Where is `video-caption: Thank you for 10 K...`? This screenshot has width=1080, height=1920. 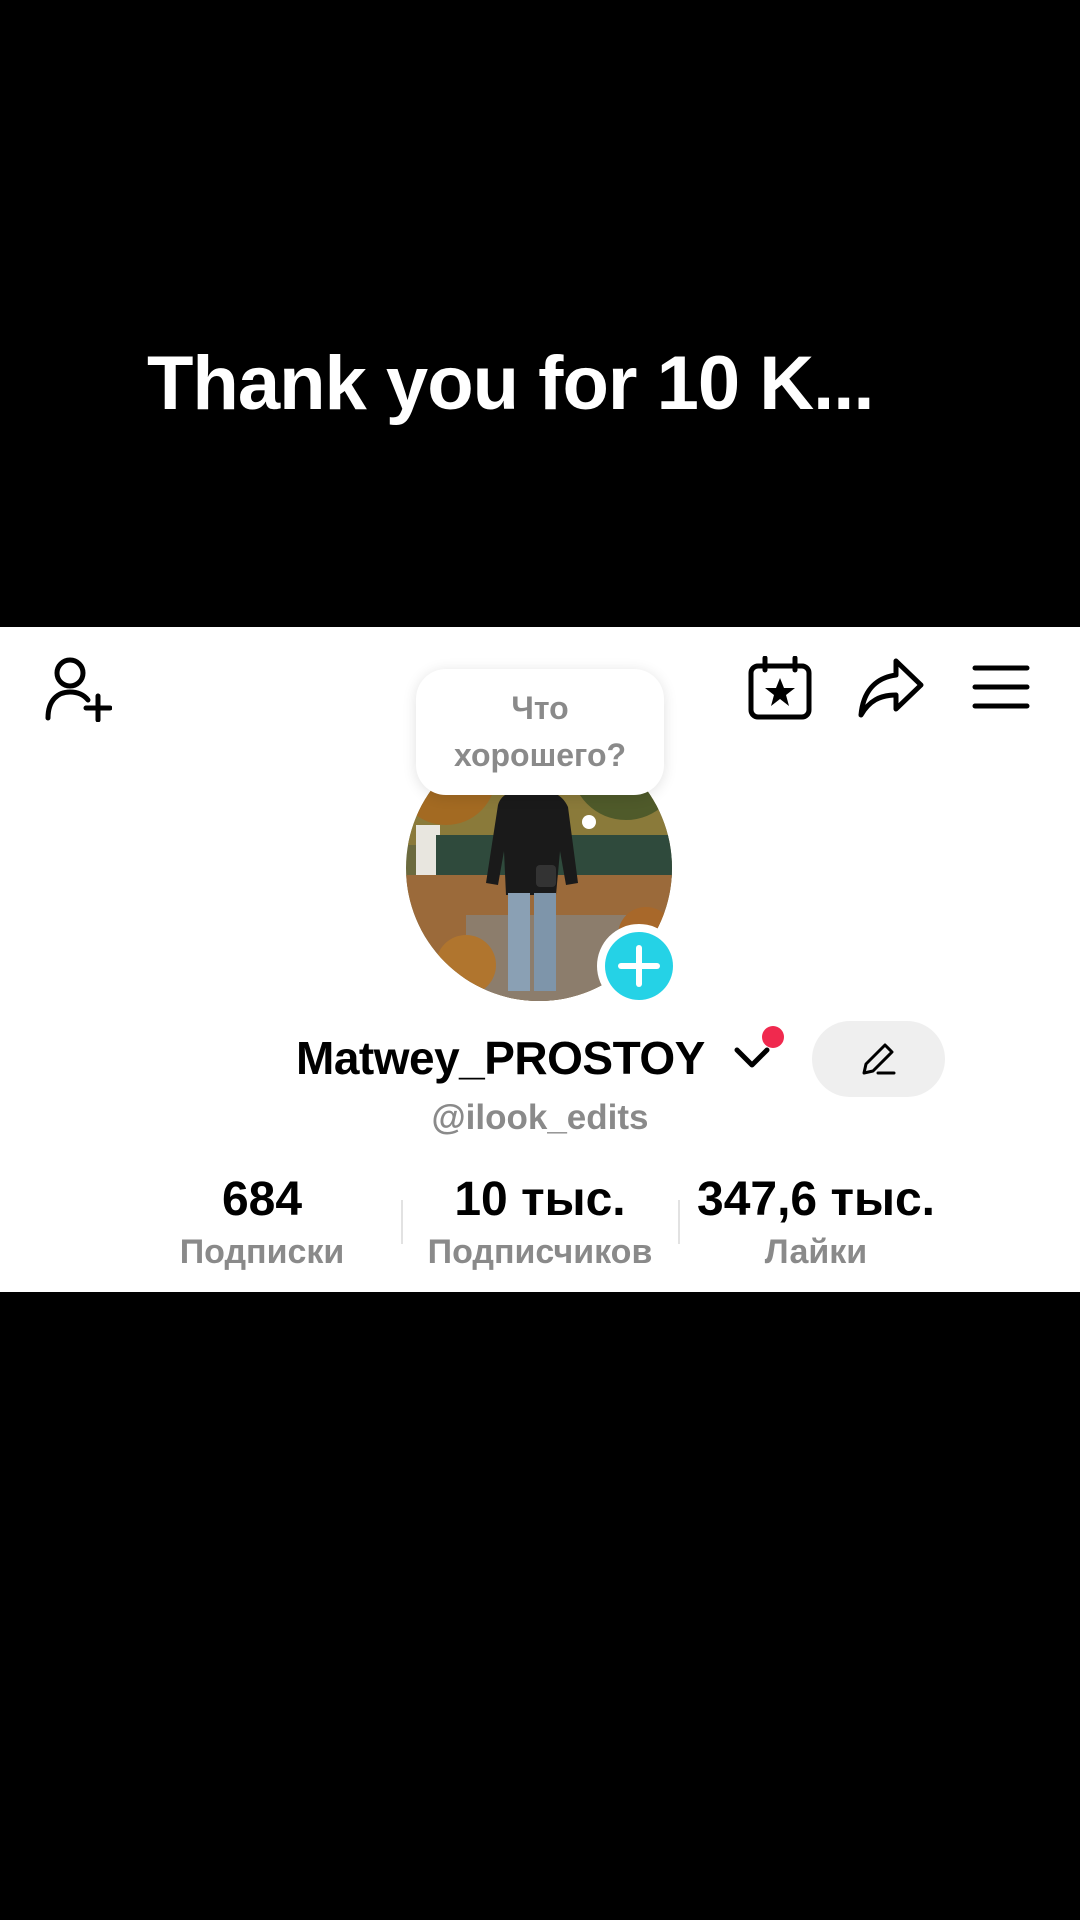
video-caption: Thank you for 10 K... is located at coordinates (510, 383).